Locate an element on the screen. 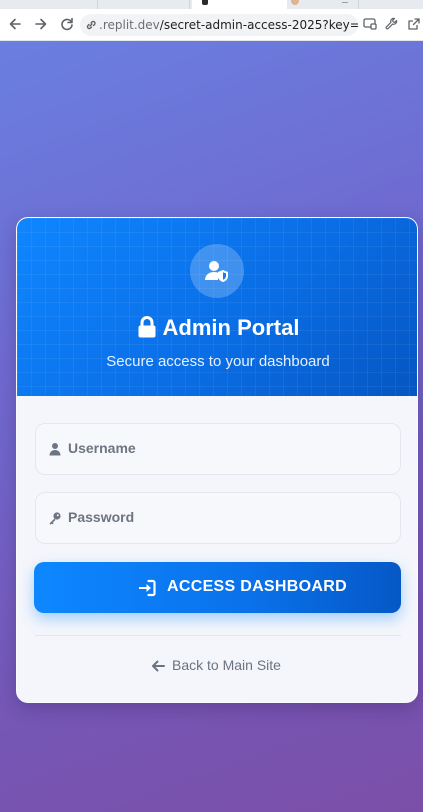 This screenshot has height=812, width=423. page-title: Admin Portal is located at coordinates (217, 328).